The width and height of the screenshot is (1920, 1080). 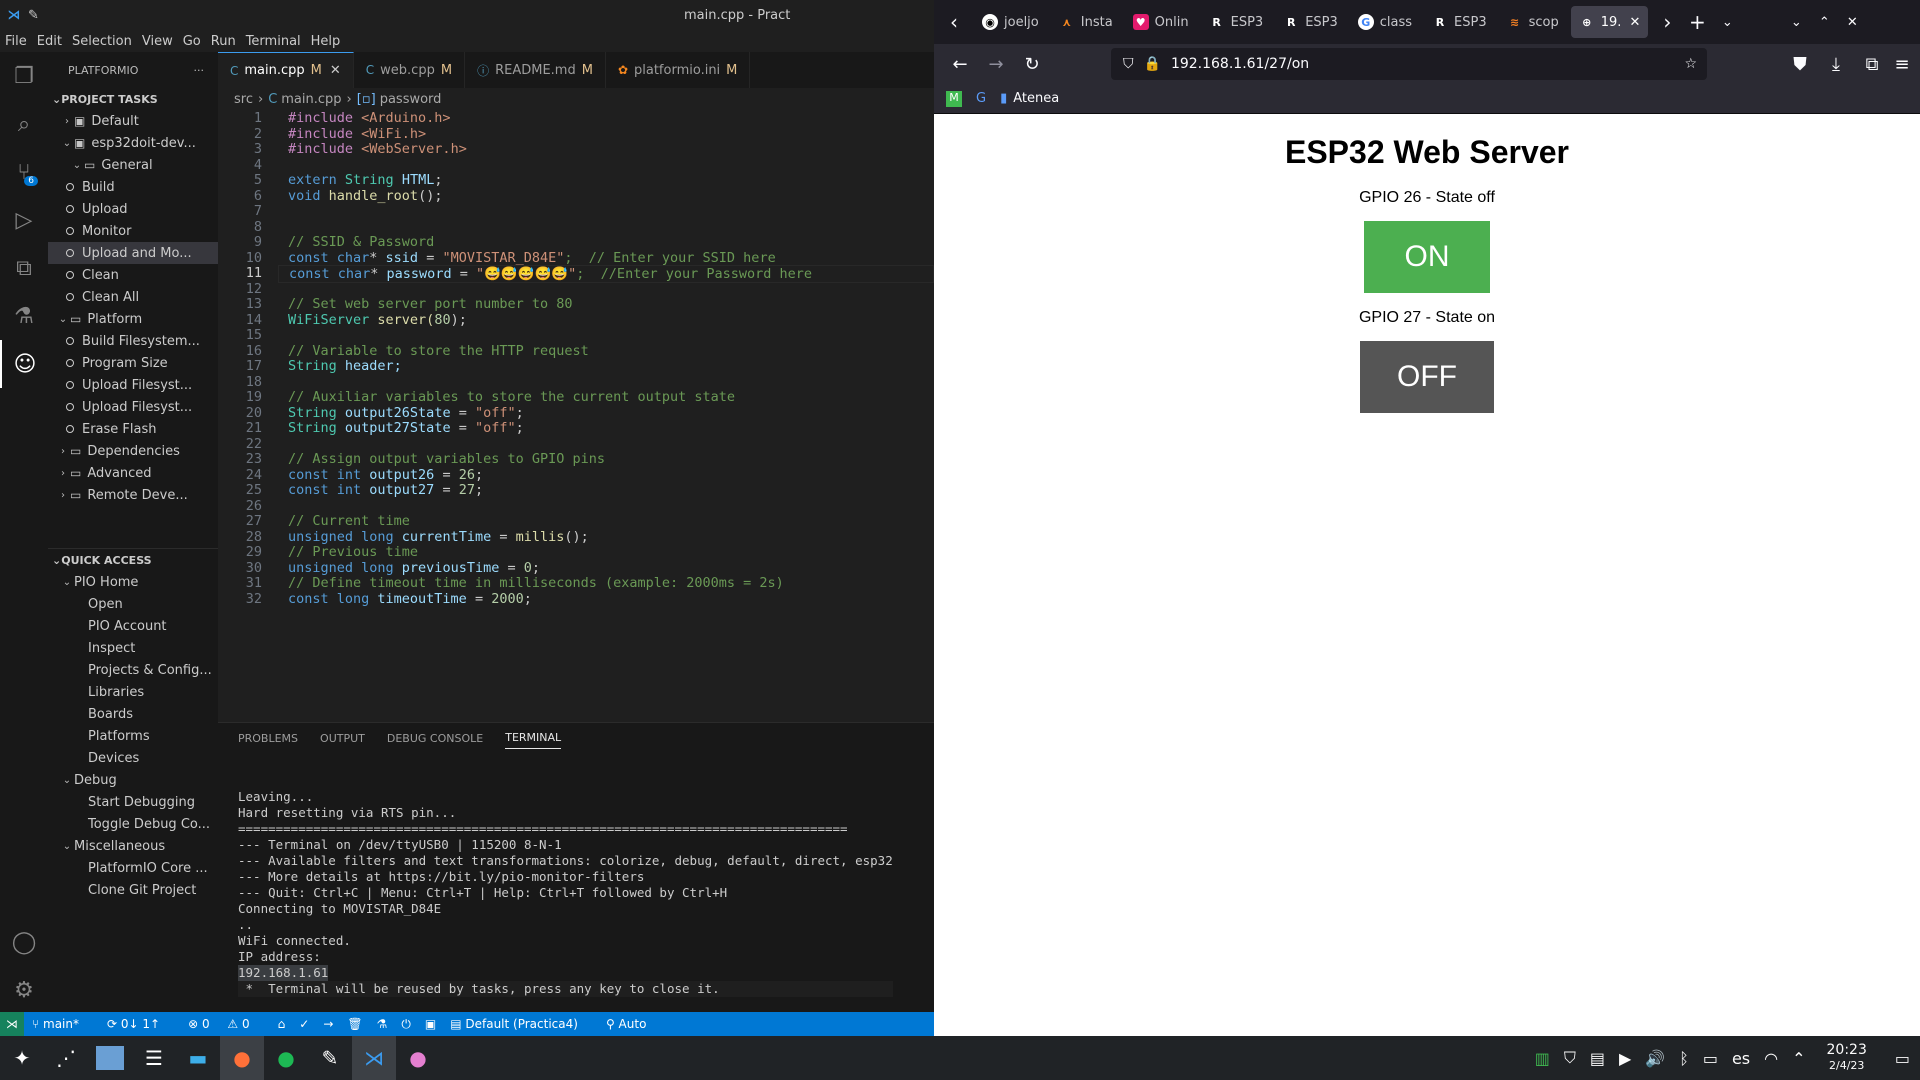 What do you see at coordinates (133, 473) in the screenshot?
I see `task-advanced: › ▭ Advanced` at bounding box center [133, 473].